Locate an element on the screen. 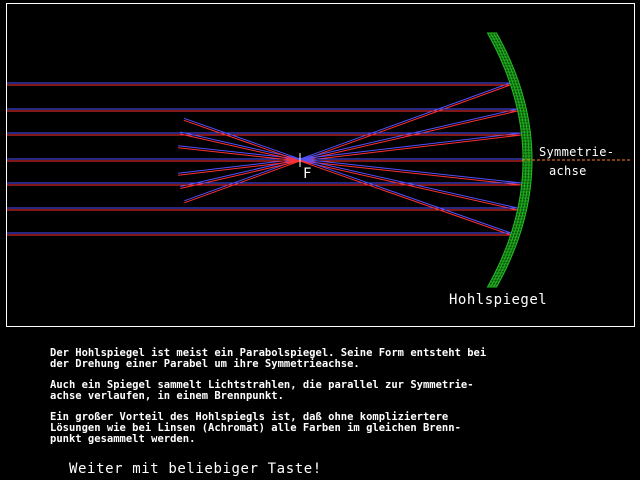 The height and width of the screenshot is (480, 640). symmetry-axis-label-line2: achse is located at coordinates (568, 171).